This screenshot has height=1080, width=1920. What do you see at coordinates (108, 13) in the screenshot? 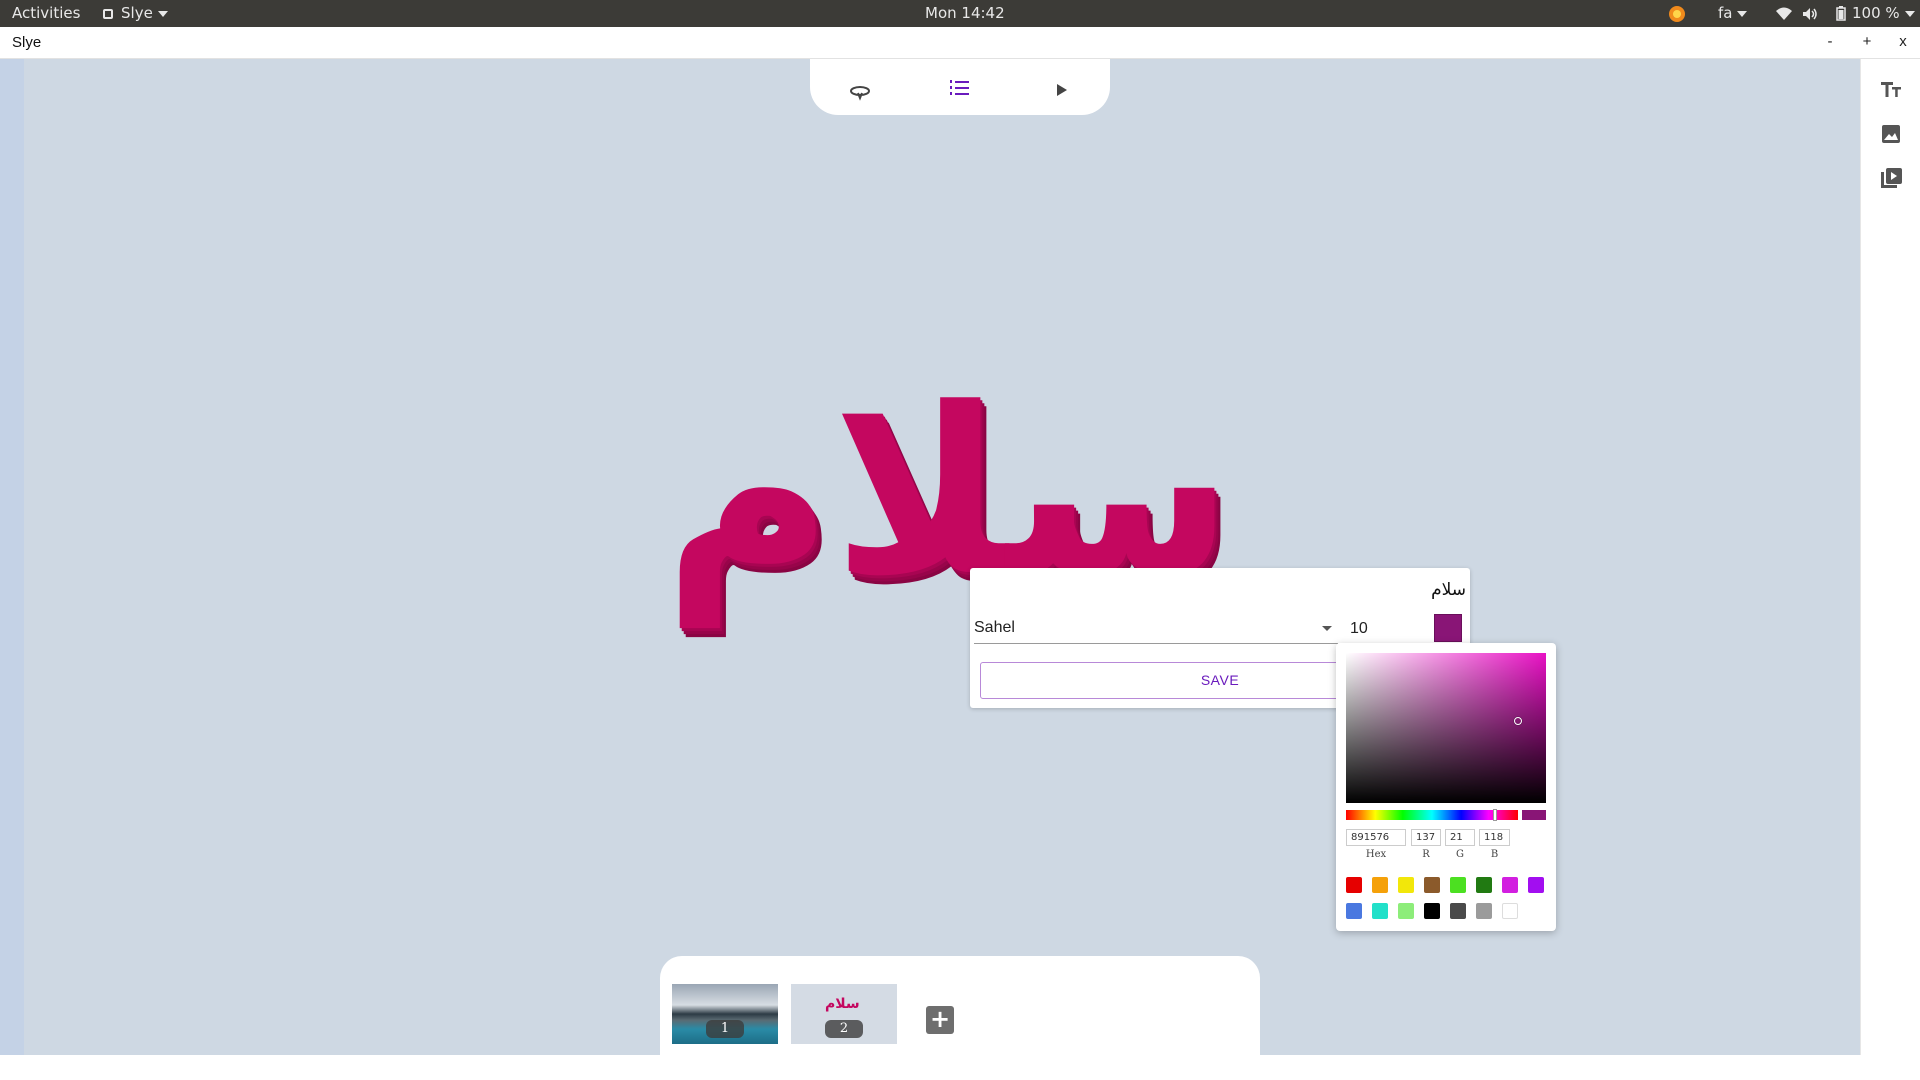
I see `app-window-icon` at bounding box center [108, 13].